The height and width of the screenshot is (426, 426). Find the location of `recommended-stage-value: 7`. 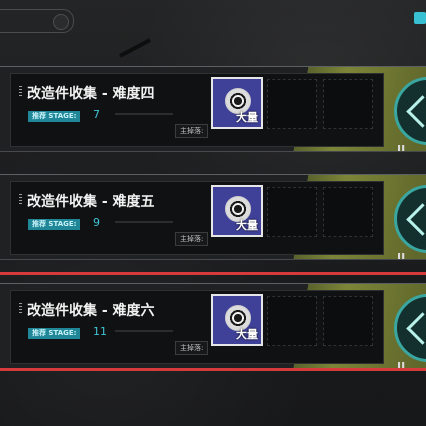

recommended-stage-value: 7 is located at coordinates (96, 114).